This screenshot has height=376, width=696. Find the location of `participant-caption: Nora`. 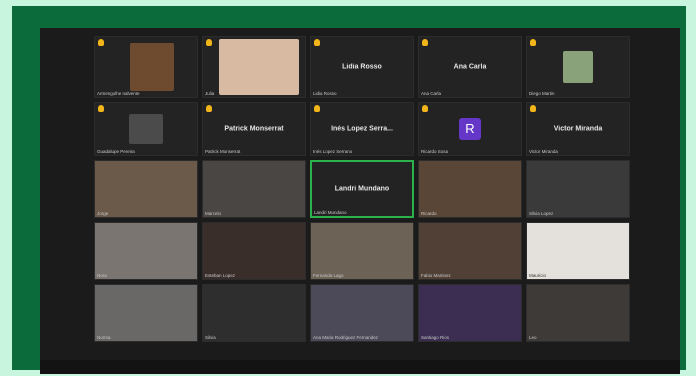

participant-caption: Nora is located at coordinates (102, 275).